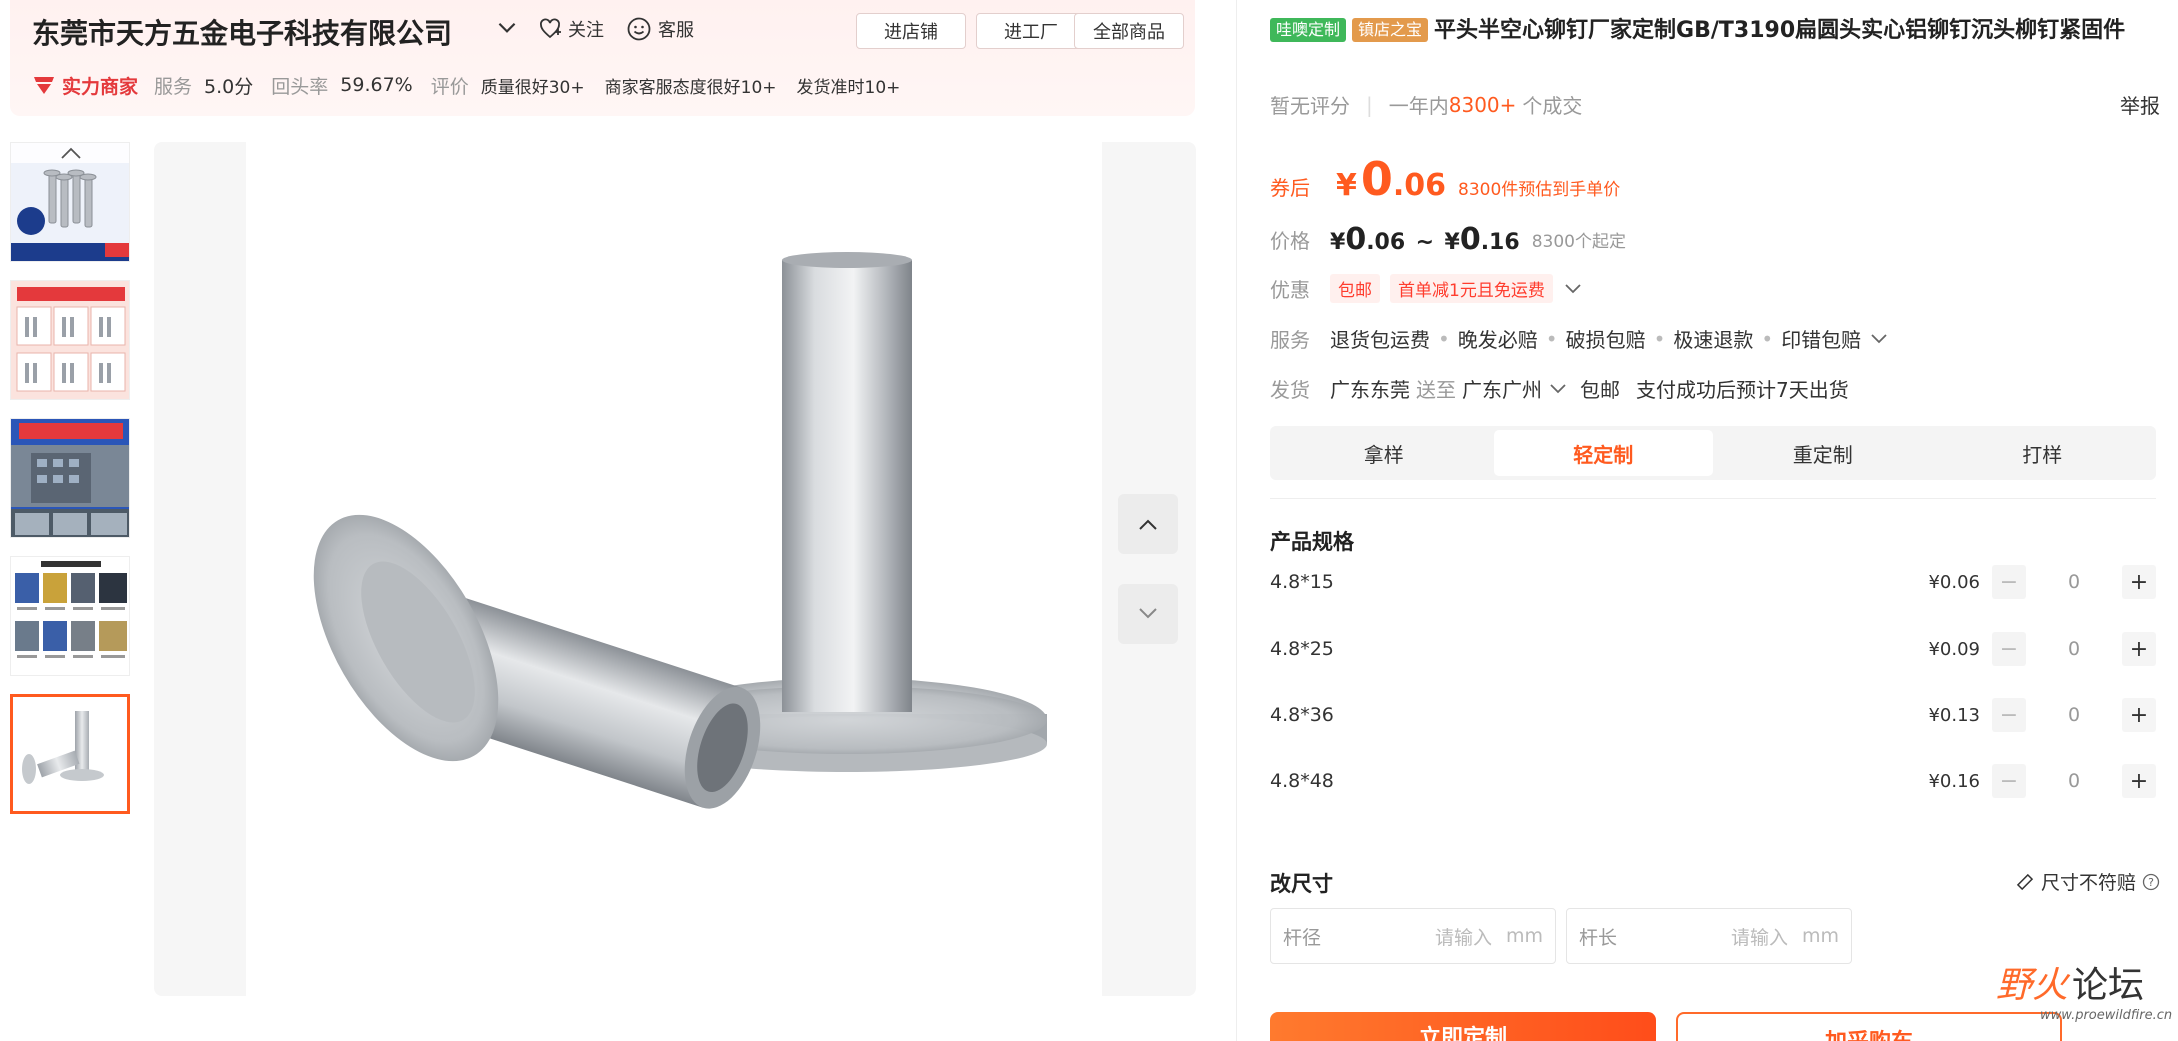 The image size is (2178, 1041). I want to click on repurchase-value: 59.67%, so click(376, 85).